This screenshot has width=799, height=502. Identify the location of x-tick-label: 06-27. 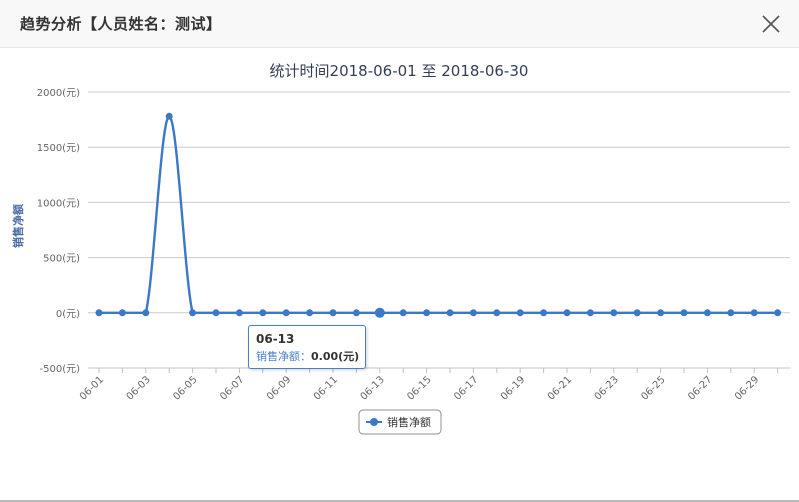
(700, 388).